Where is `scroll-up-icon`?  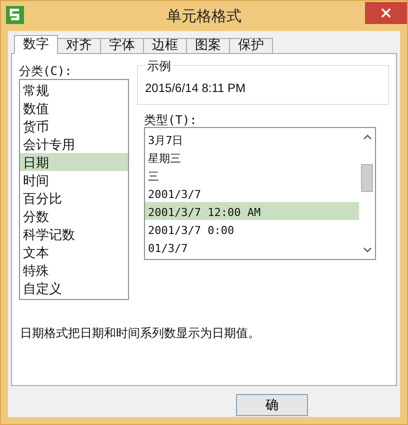
scroll-up-icon is located at coordinates (367, 137).